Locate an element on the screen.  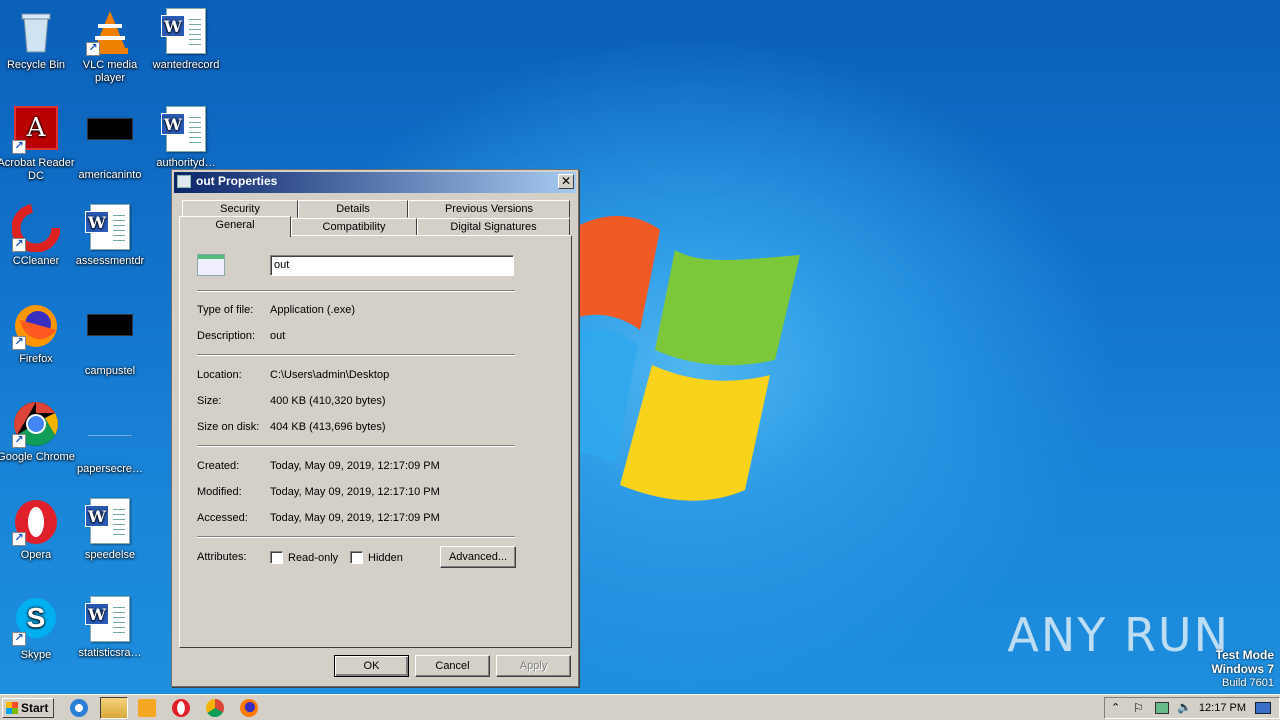
desktop-icon-skype: S ↗ Skype is located at coordinates (39, 629).